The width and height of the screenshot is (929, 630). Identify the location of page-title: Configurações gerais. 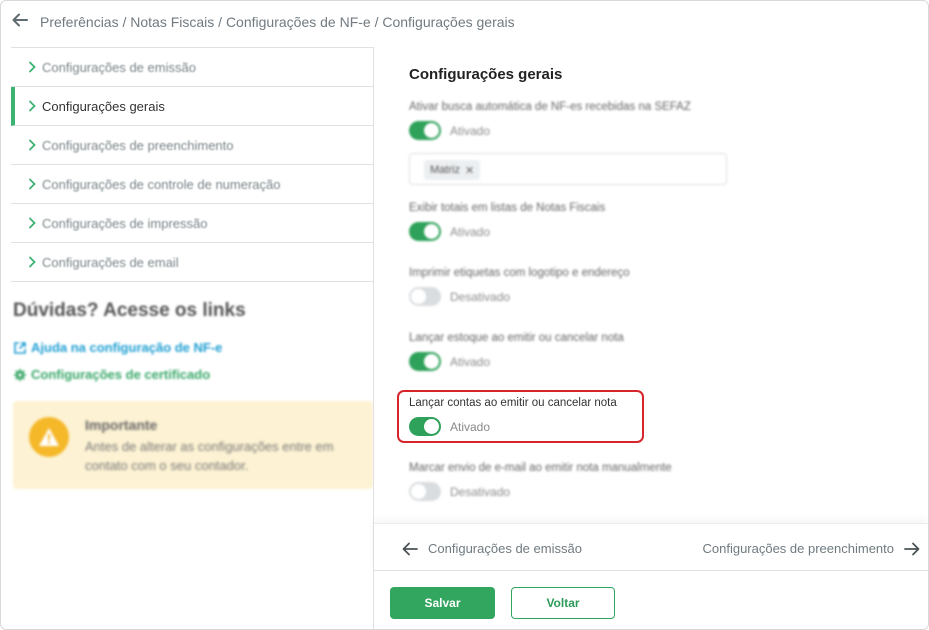
(486, 74).